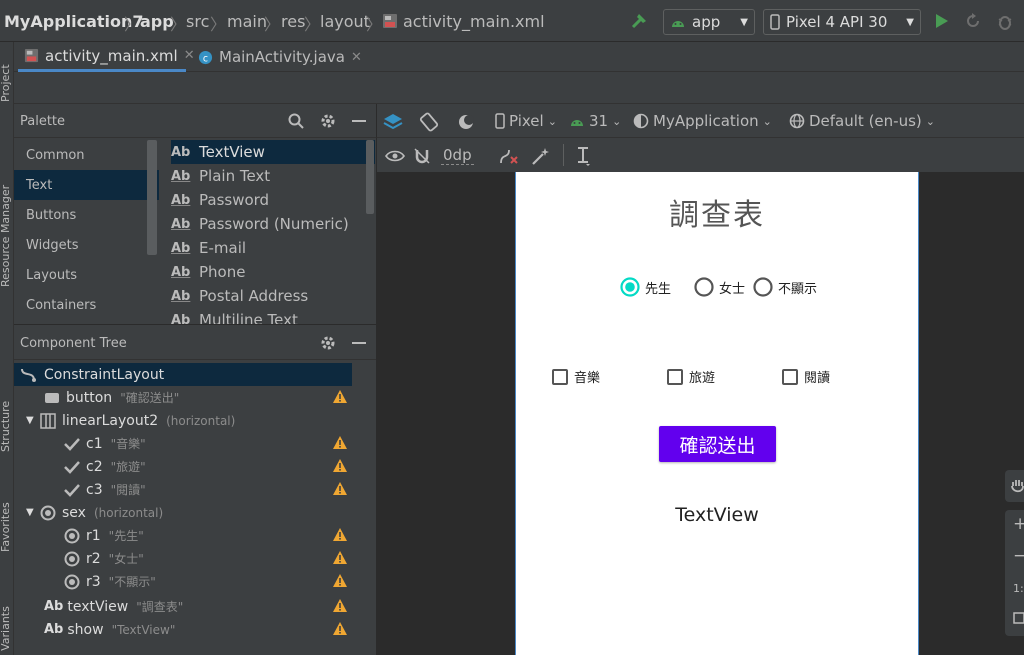 The width and height of the screenshot is (1024, 655). What do you see at coordinates (345, 21) in the screenshot?
I see `breadcrumb-layout: layout` at bounding box center [345, 21].